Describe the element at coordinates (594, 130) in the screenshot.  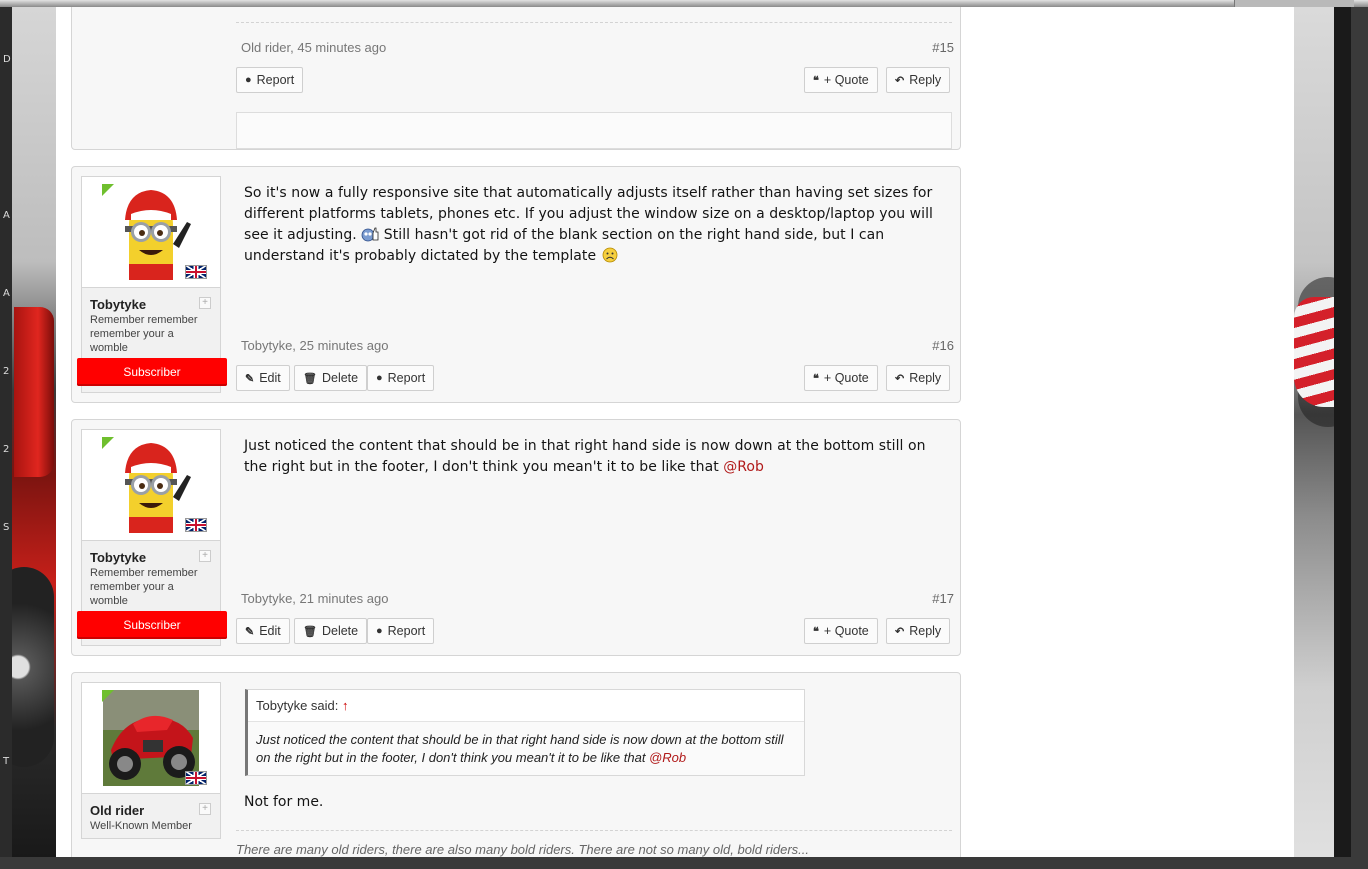
I see `quick-reply-box` at that location.